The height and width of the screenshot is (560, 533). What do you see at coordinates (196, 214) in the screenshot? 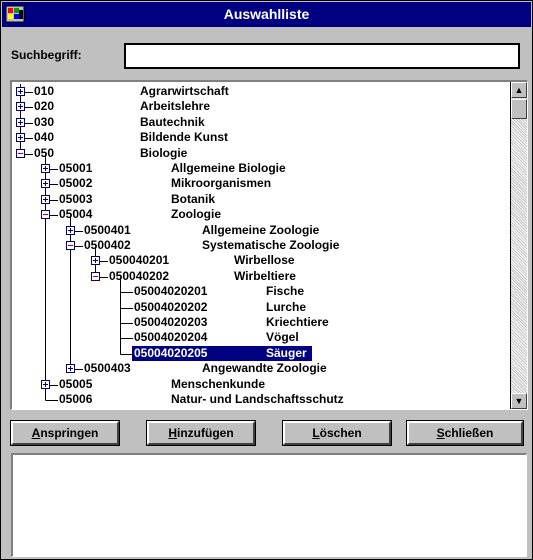
I see `tree-item-name: Zoologie` at bounding box center [196, 214].